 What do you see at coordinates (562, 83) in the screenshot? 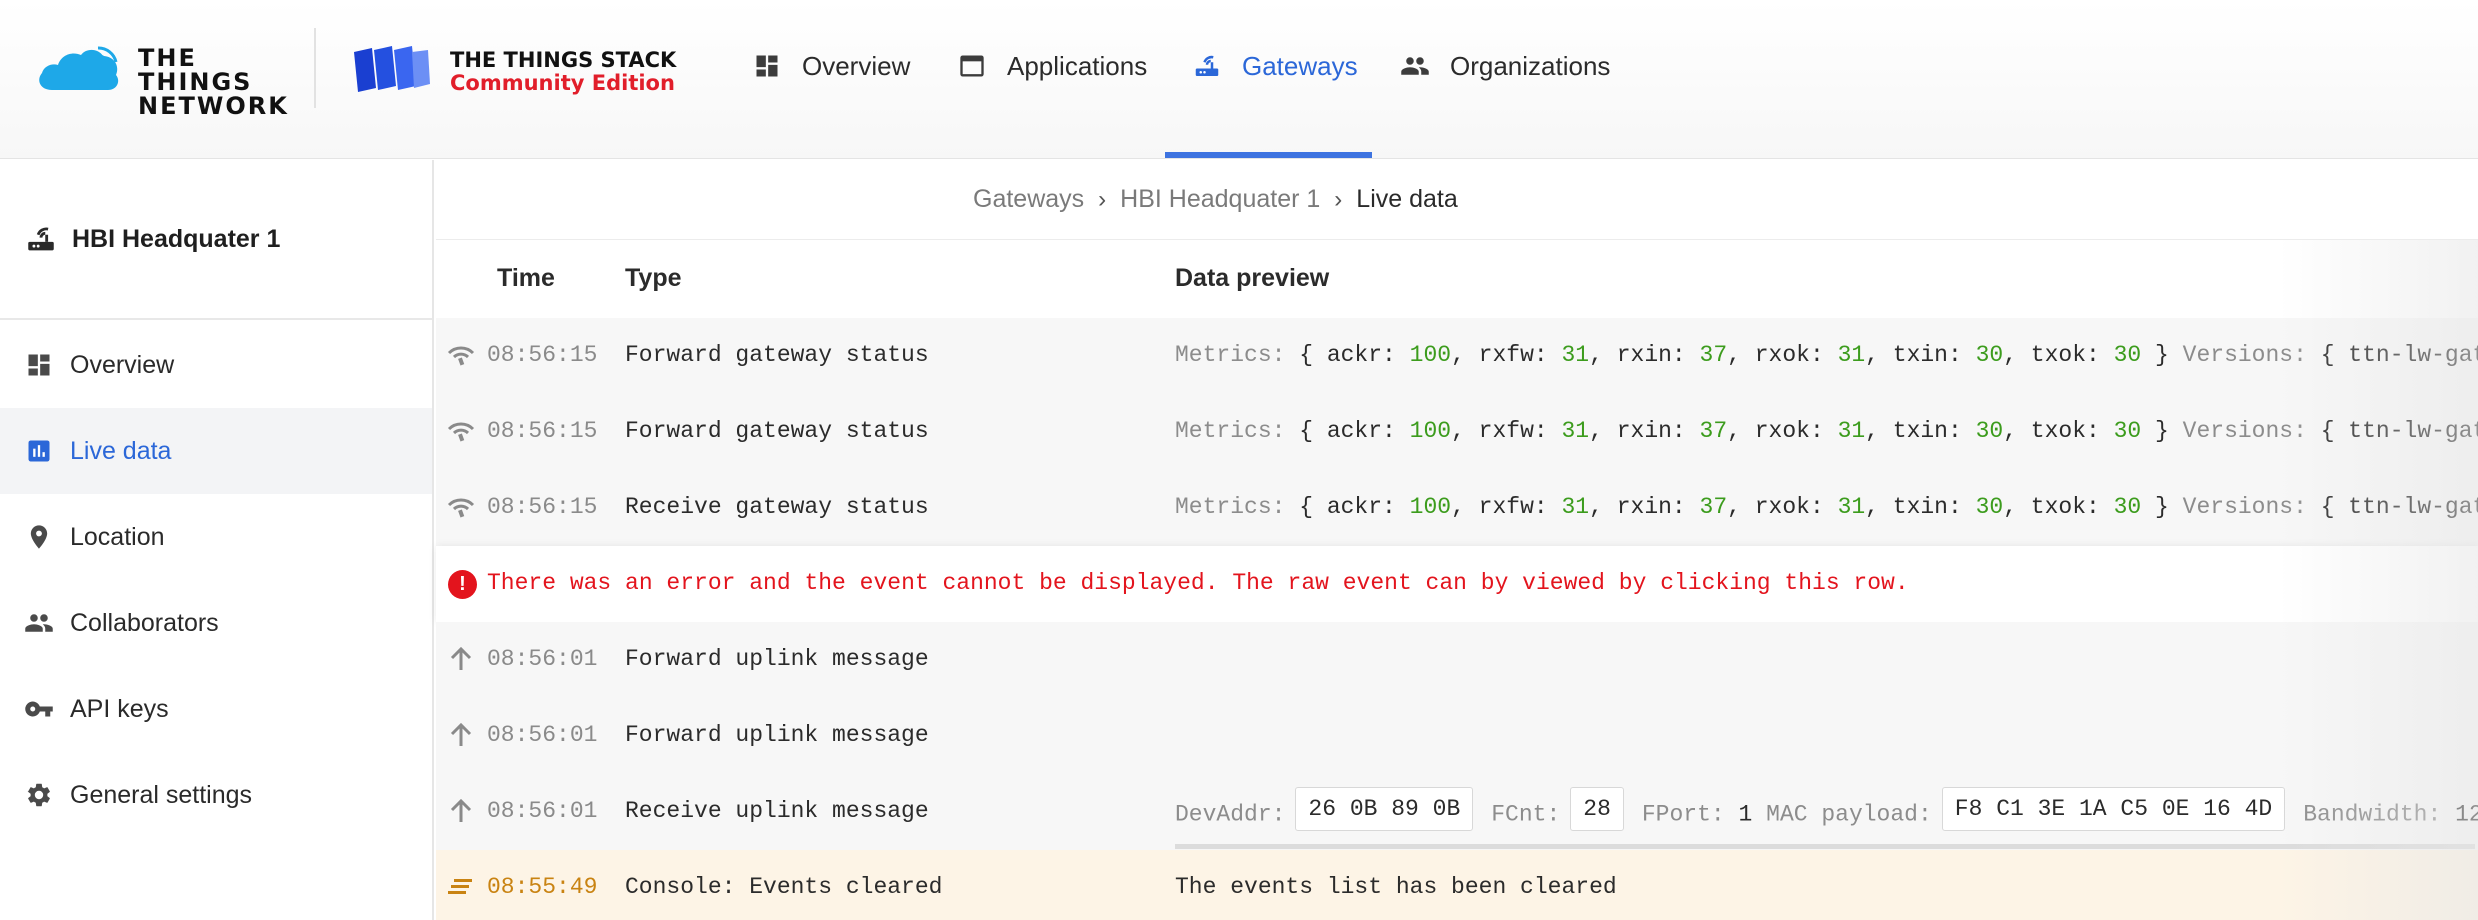
I see `stack-logo-edition: Community Edition` at bounding box center [562, 83].